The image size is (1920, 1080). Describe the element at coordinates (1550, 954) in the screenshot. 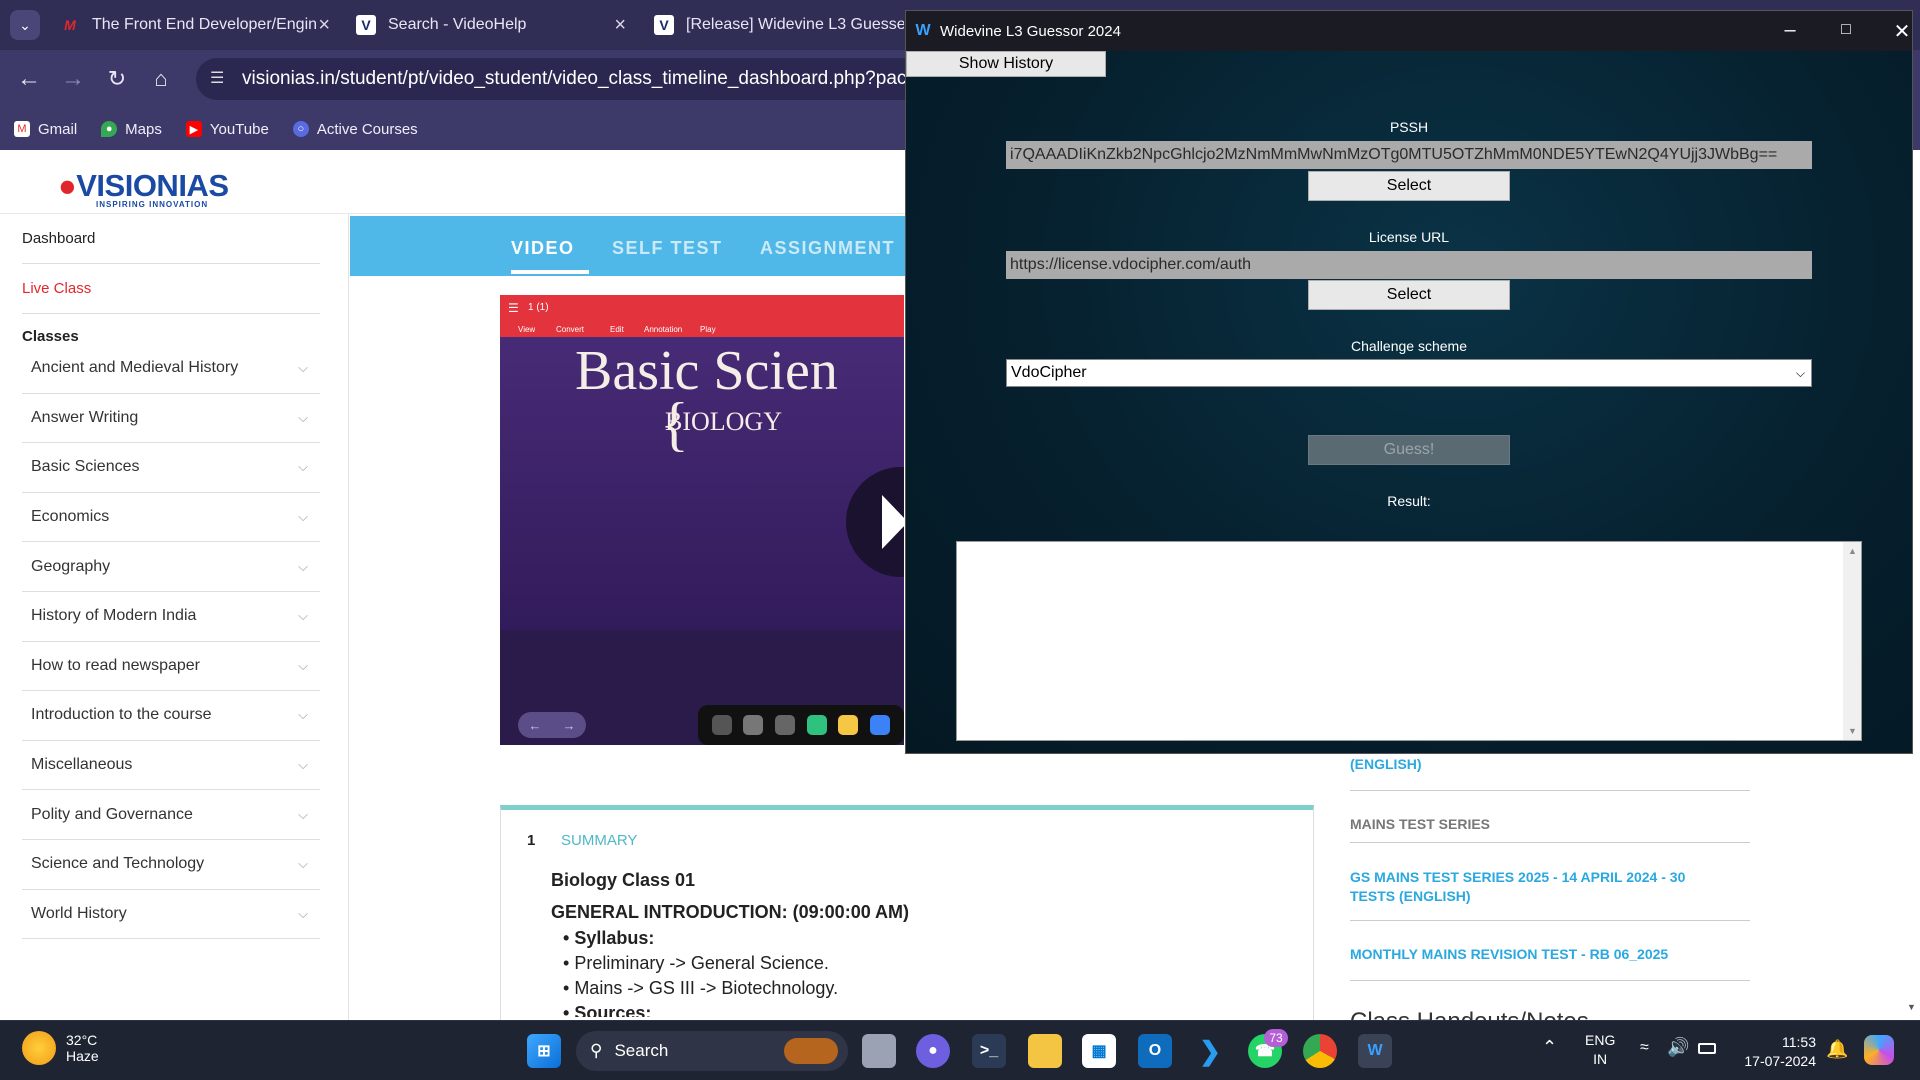

I see `monthly-mains-revision-link: MONTHLY MAINS REVISION TEST - RB 06_2025` at that location.